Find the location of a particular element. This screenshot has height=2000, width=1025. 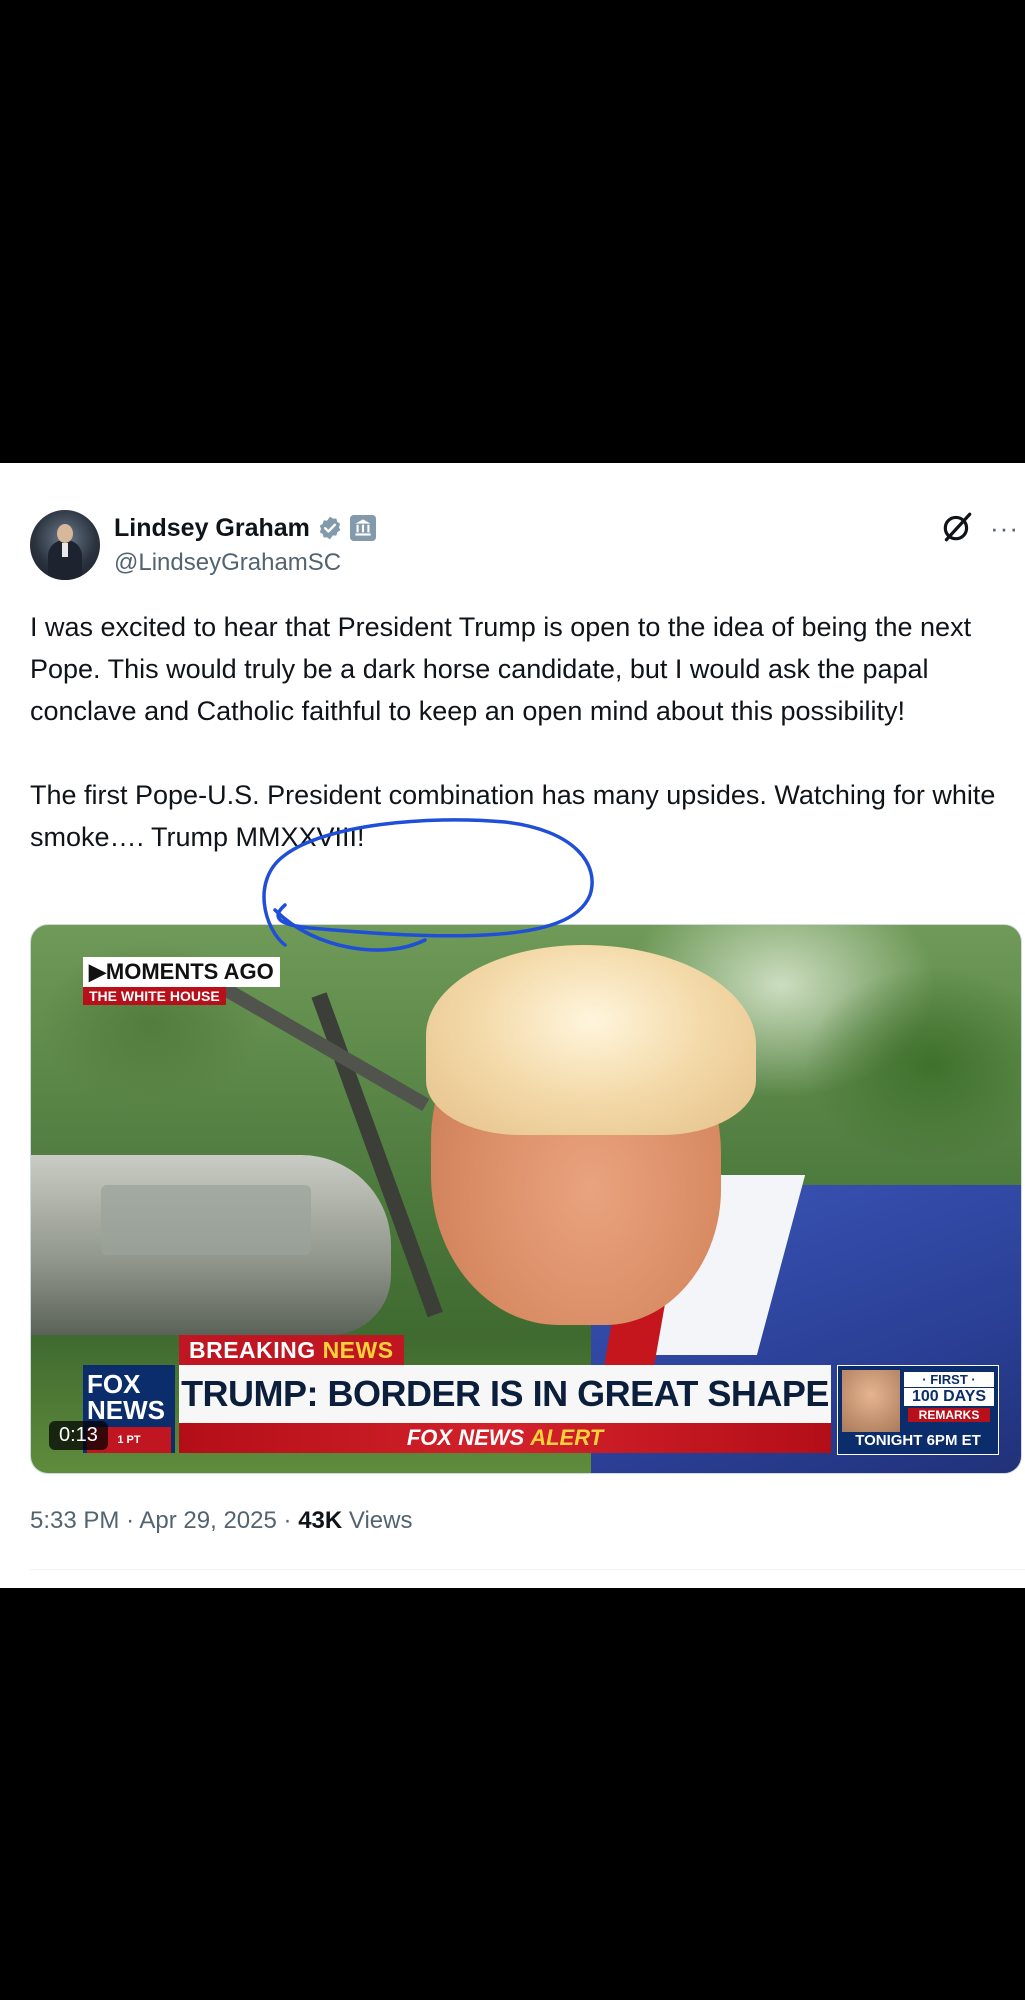

breaking-news-label: BREAKING NEWS is located at coordinates (291, 1350).